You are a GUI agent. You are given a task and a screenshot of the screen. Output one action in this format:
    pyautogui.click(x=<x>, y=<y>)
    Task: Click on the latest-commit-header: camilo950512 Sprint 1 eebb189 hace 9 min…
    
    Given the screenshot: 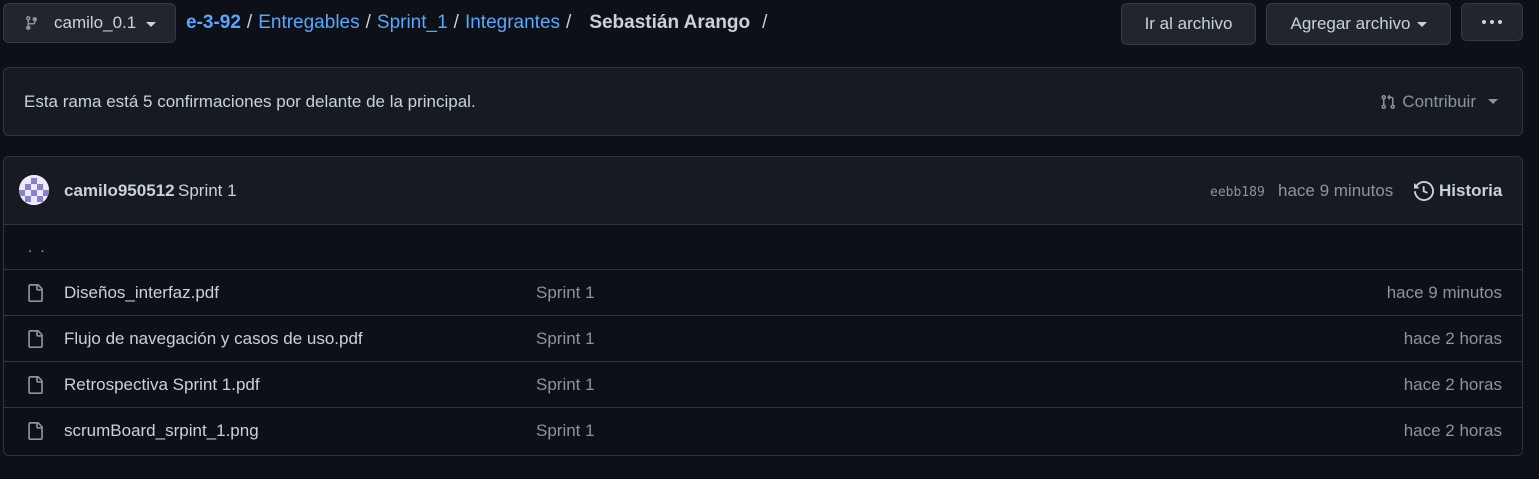 What is the action you would take?
    pyautogui.click(x=763, y=191)
    